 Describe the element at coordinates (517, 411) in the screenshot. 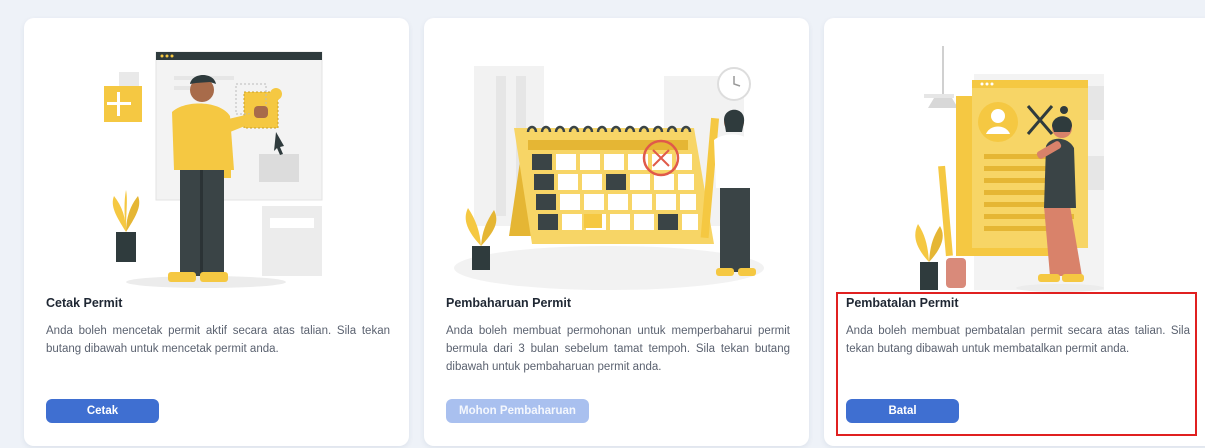

I see `mohon-pembaharuan-button: Mohon Pembaharuan` at that location.